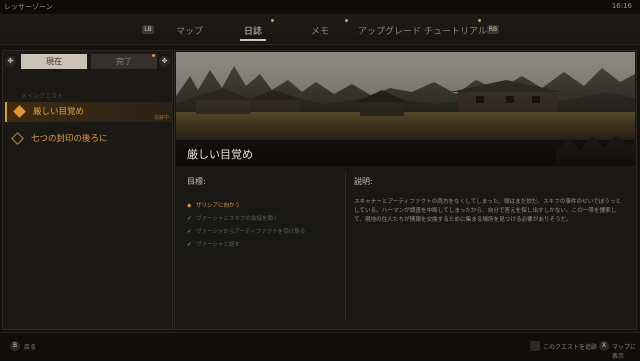 The height and width of the screenshot is (361, 640). I want to click on quest-item: 七つの封印の後ろに, so click(88, 139).